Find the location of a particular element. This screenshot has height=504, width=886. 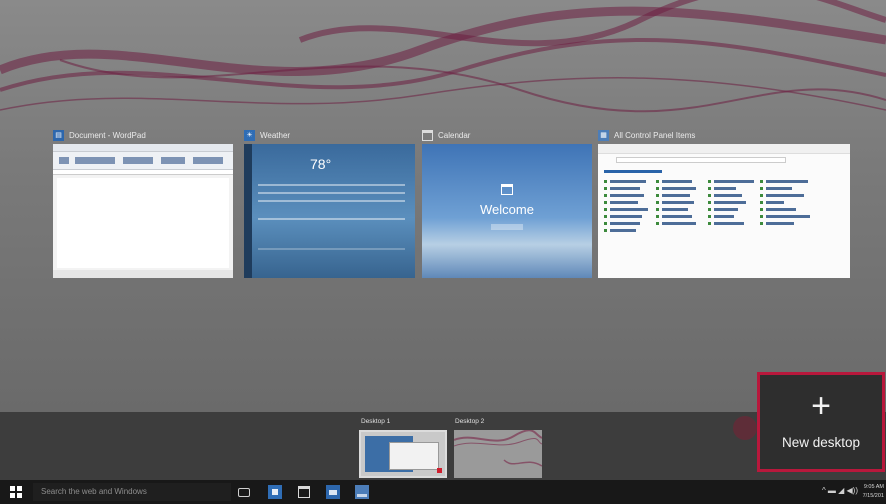

weather-temperature: 78° is located at coordinates (321, 164).